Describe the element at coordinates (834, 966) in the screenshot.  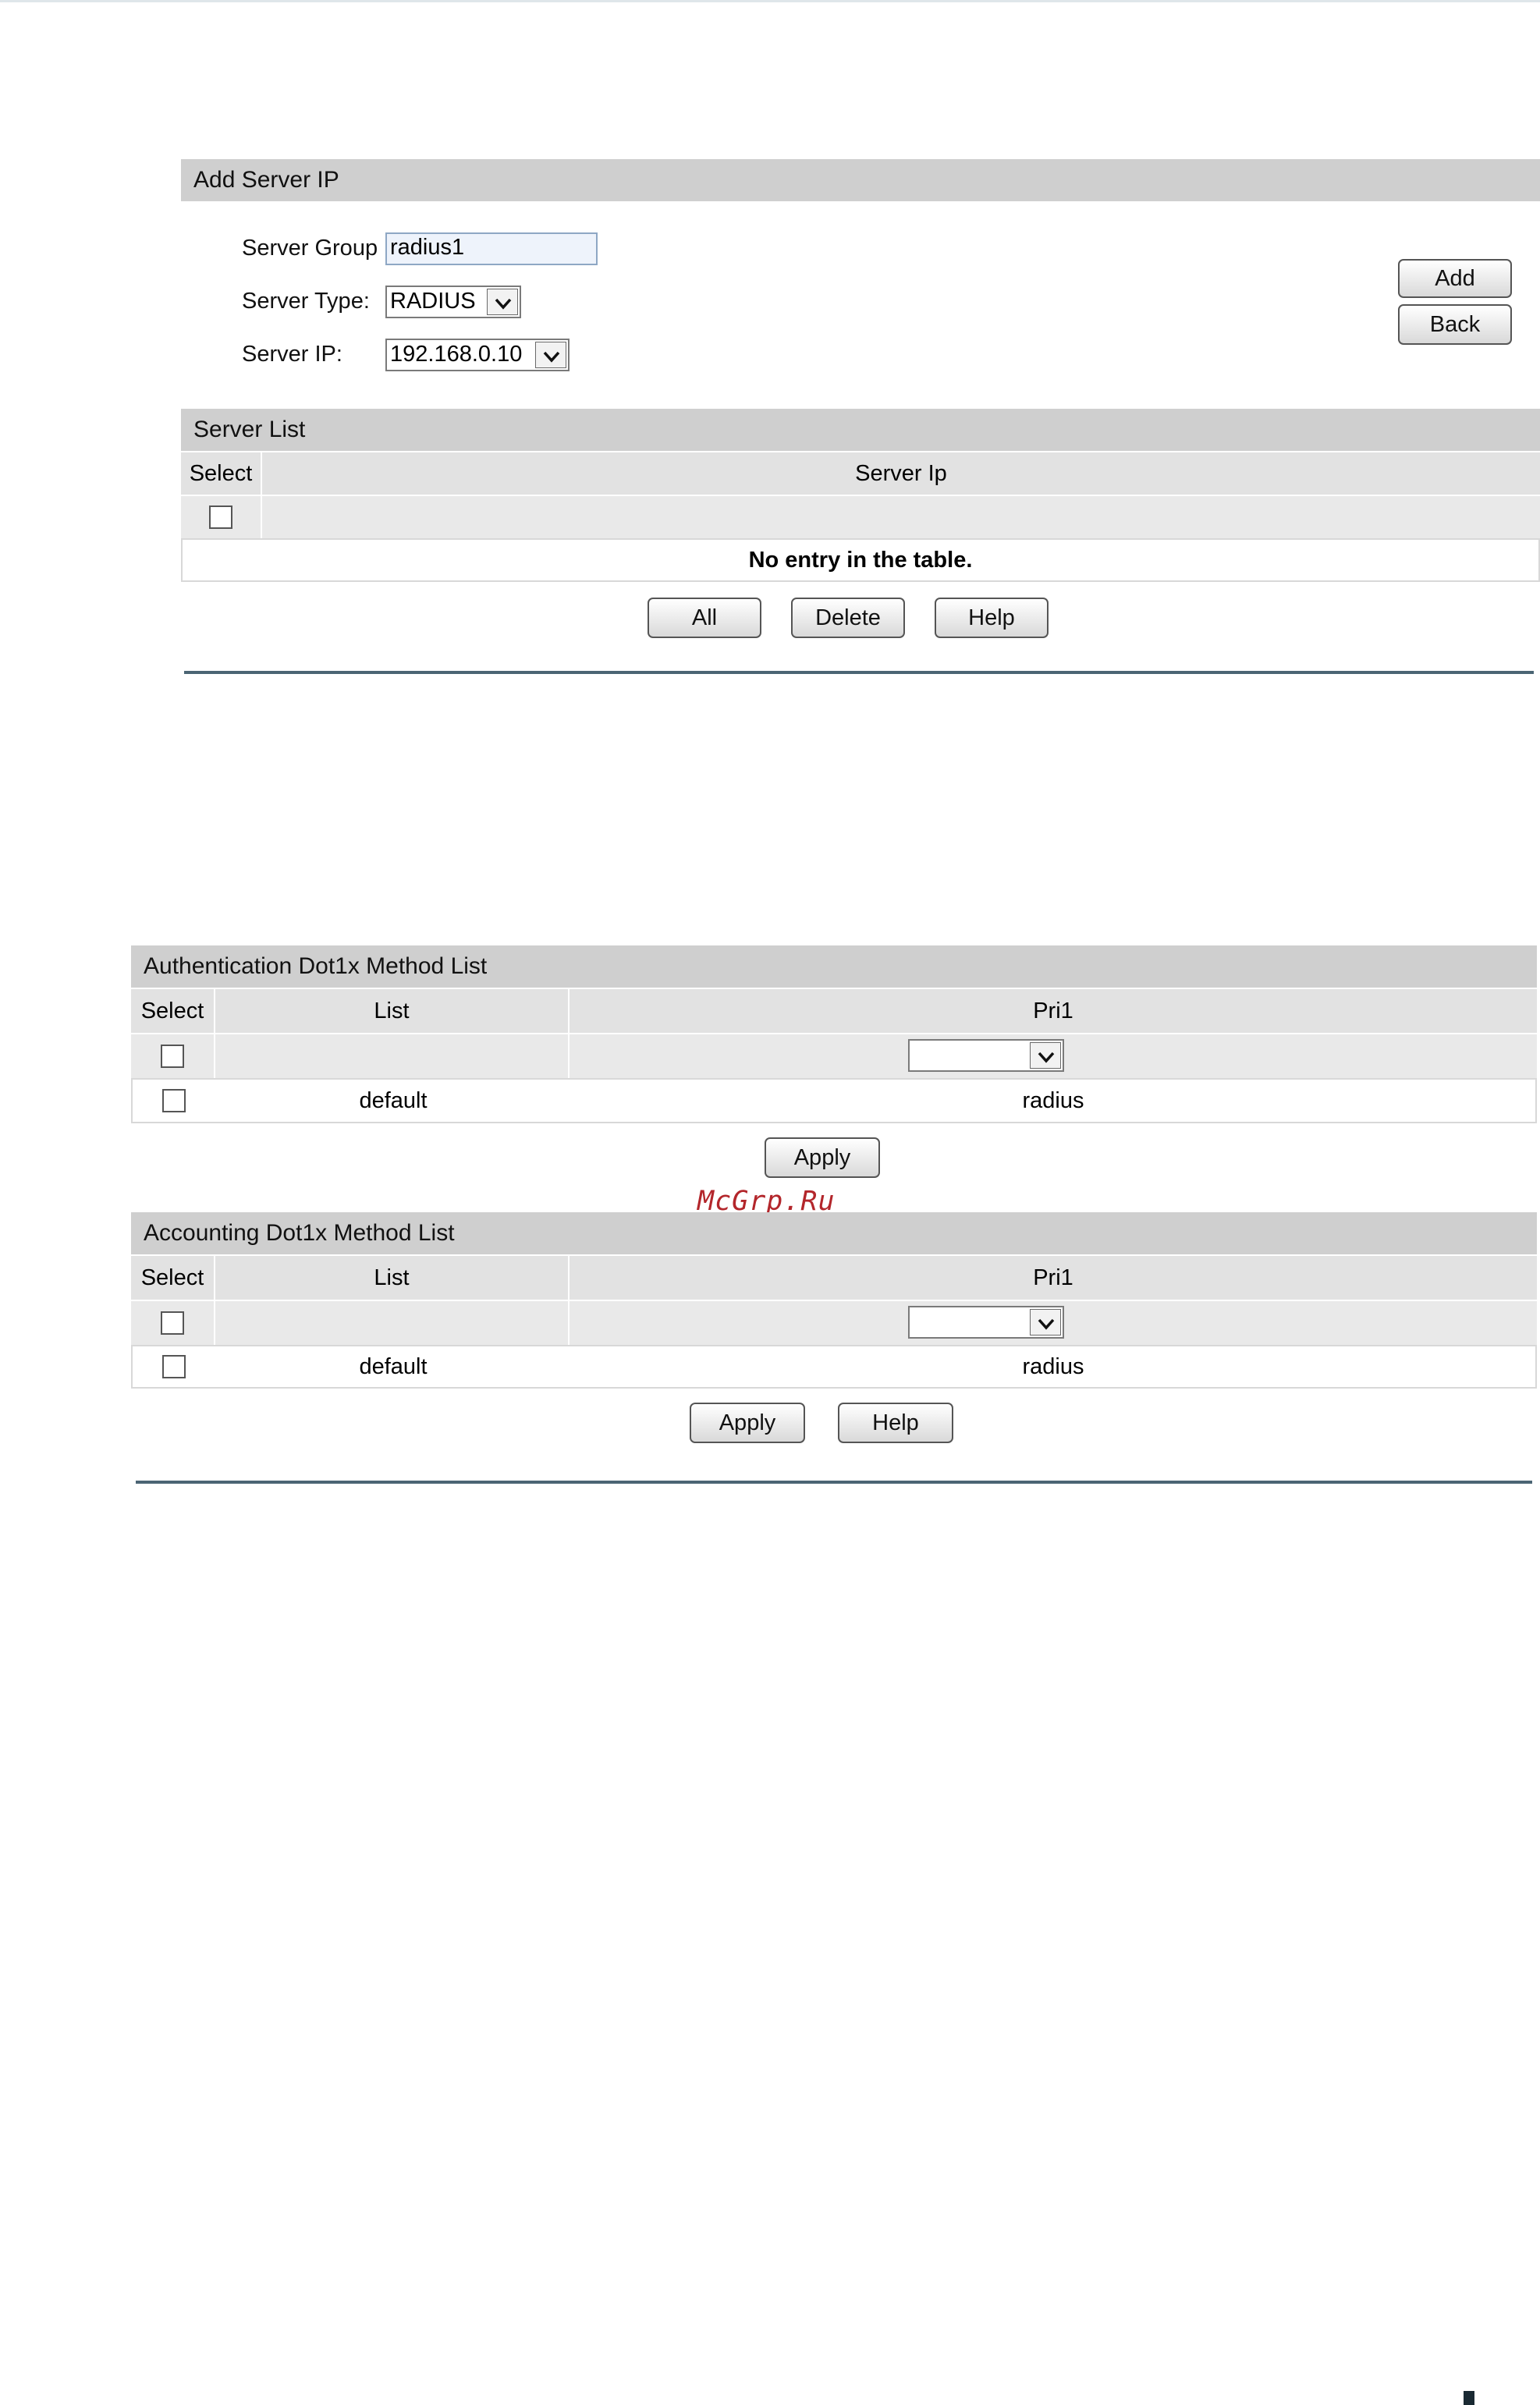
I see `auth-list-header: Authentication Dot1x Method List` at that location.